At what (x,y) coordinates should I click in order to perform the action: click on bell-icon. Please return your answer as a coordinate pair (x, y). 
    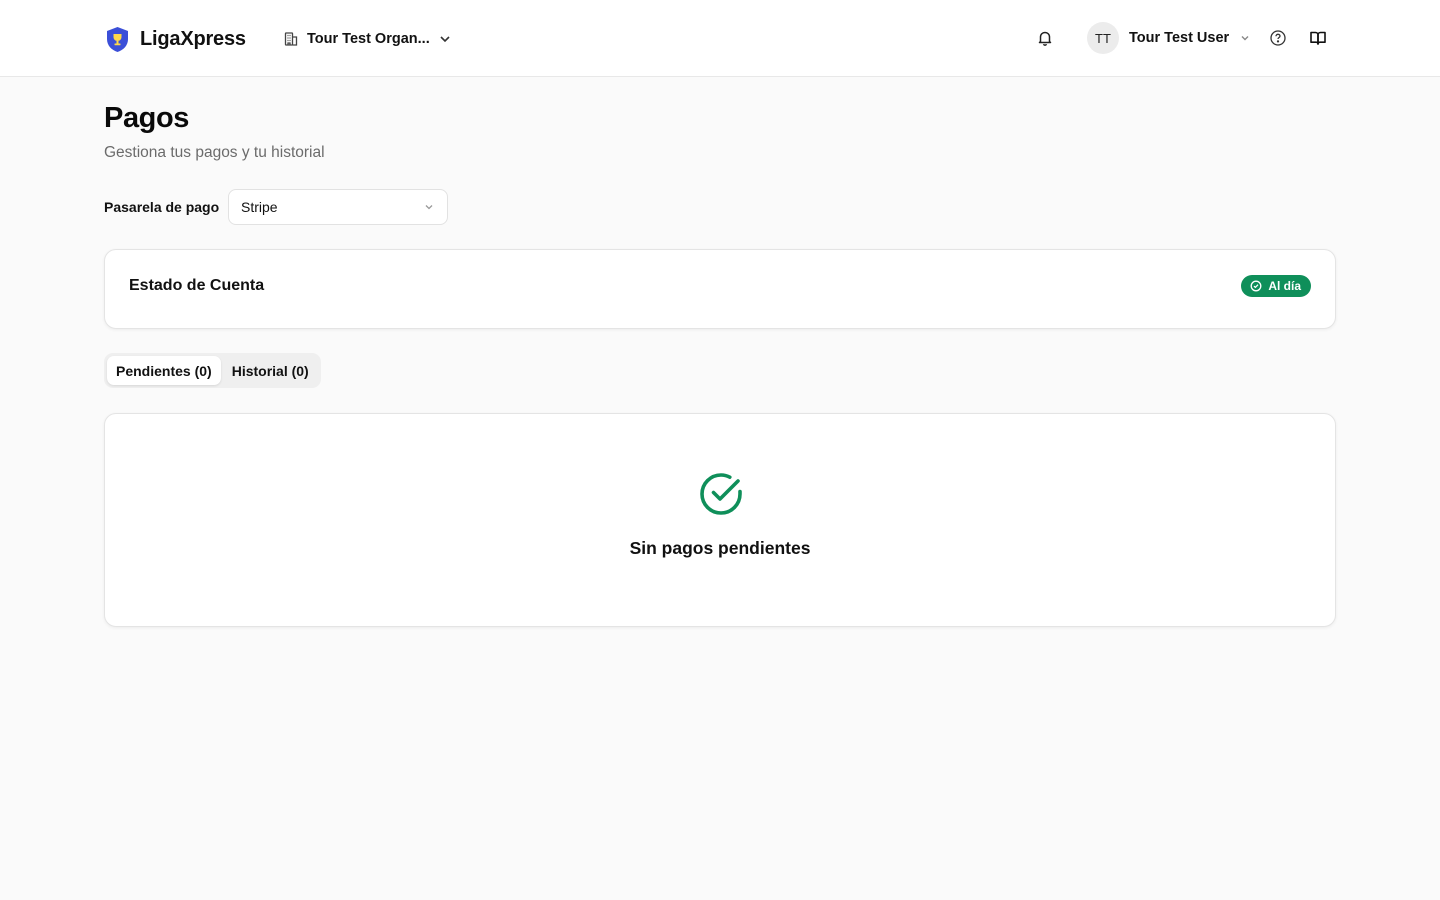
    Looking at the image, I should click on (1045, 38).